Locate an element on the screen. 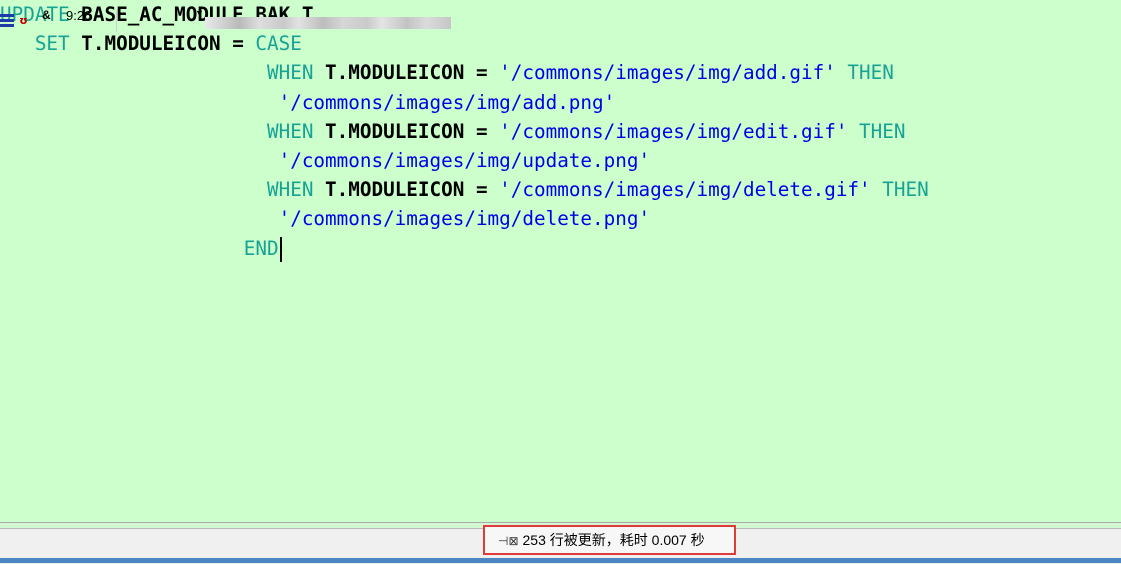 The width and height of the screenshot is (1121, 564). status-bar-left: ʊ & 9:26 ▼ is located at coordinates (240, 22).